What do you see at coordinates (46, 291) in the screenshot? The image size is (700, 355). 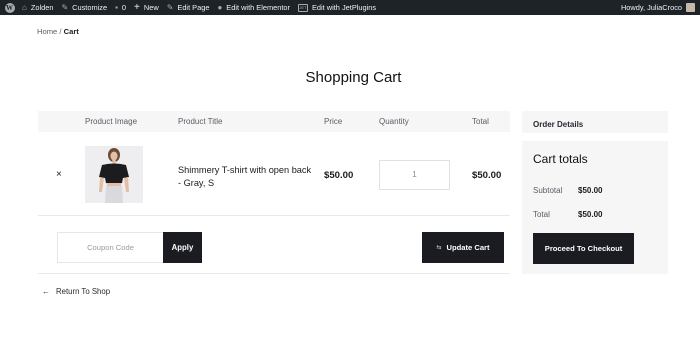 I see `arrow-left-icon: ←` at bounding box center [46, 291].